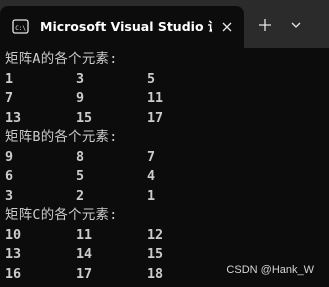 The image size is (329, 287). What do you see at coordinates (61, 137) in the screenshot?
I see `matrix-heading: 矩阵B的各个元素:` at bounding box center [61, 137].